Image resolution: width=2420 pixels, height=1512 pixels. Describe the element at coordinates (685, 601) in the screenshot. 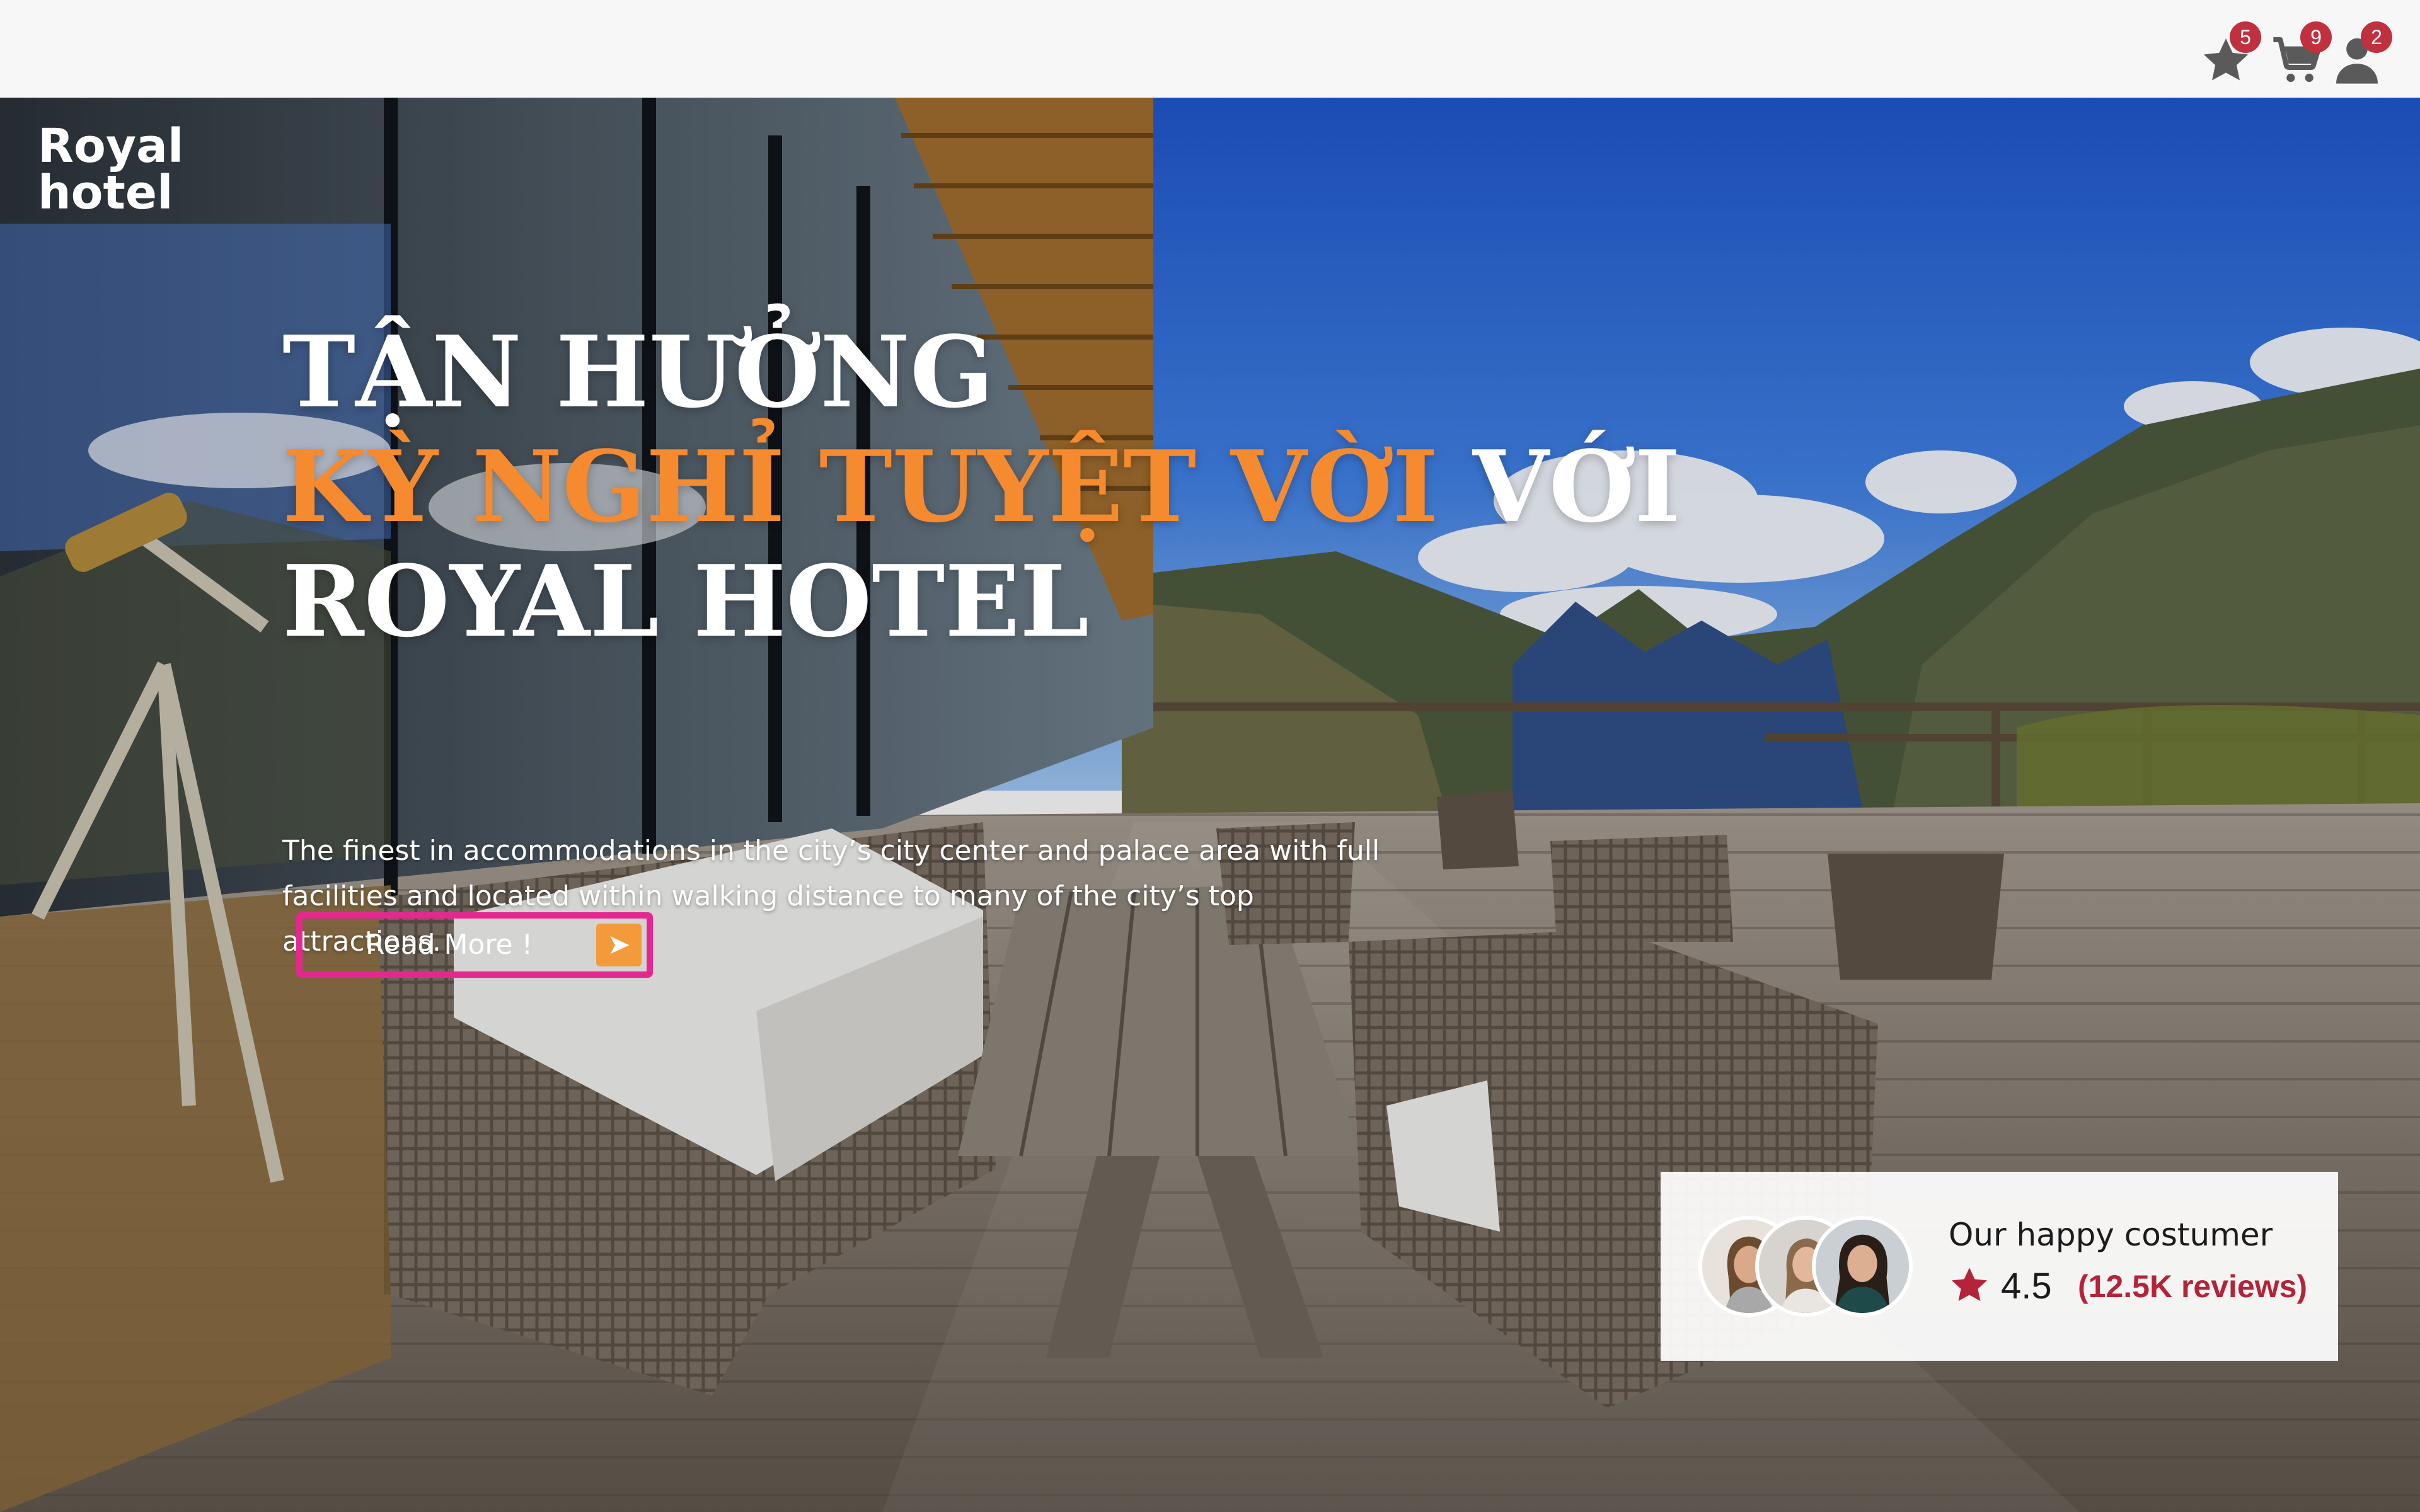

I see `headline-line-3: ROYAL HOTEL` at that location.